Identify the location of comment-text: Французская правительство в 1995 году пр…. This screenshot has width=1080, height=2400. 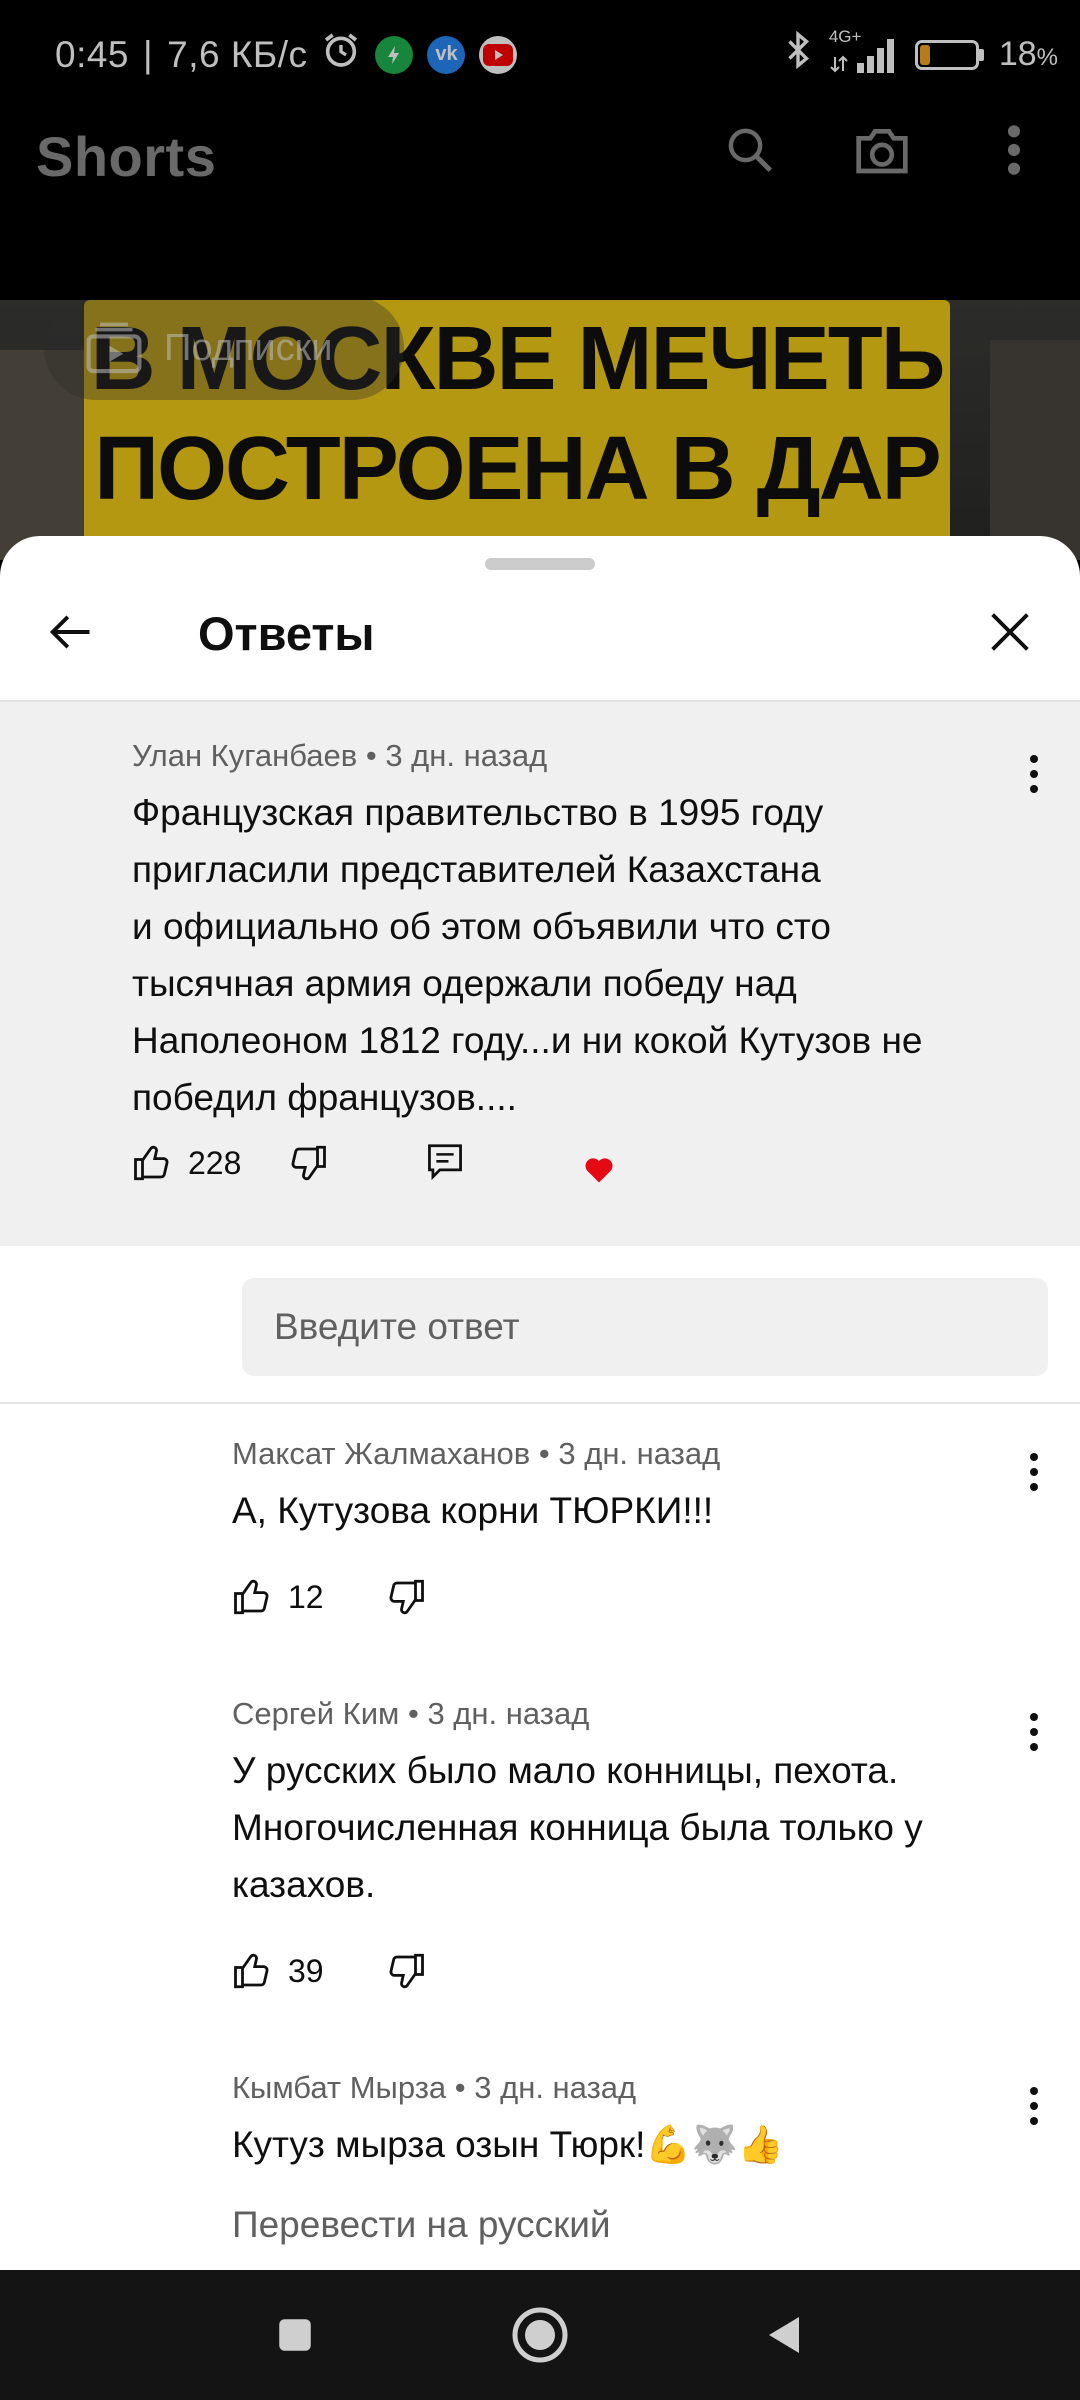
(527, 955).